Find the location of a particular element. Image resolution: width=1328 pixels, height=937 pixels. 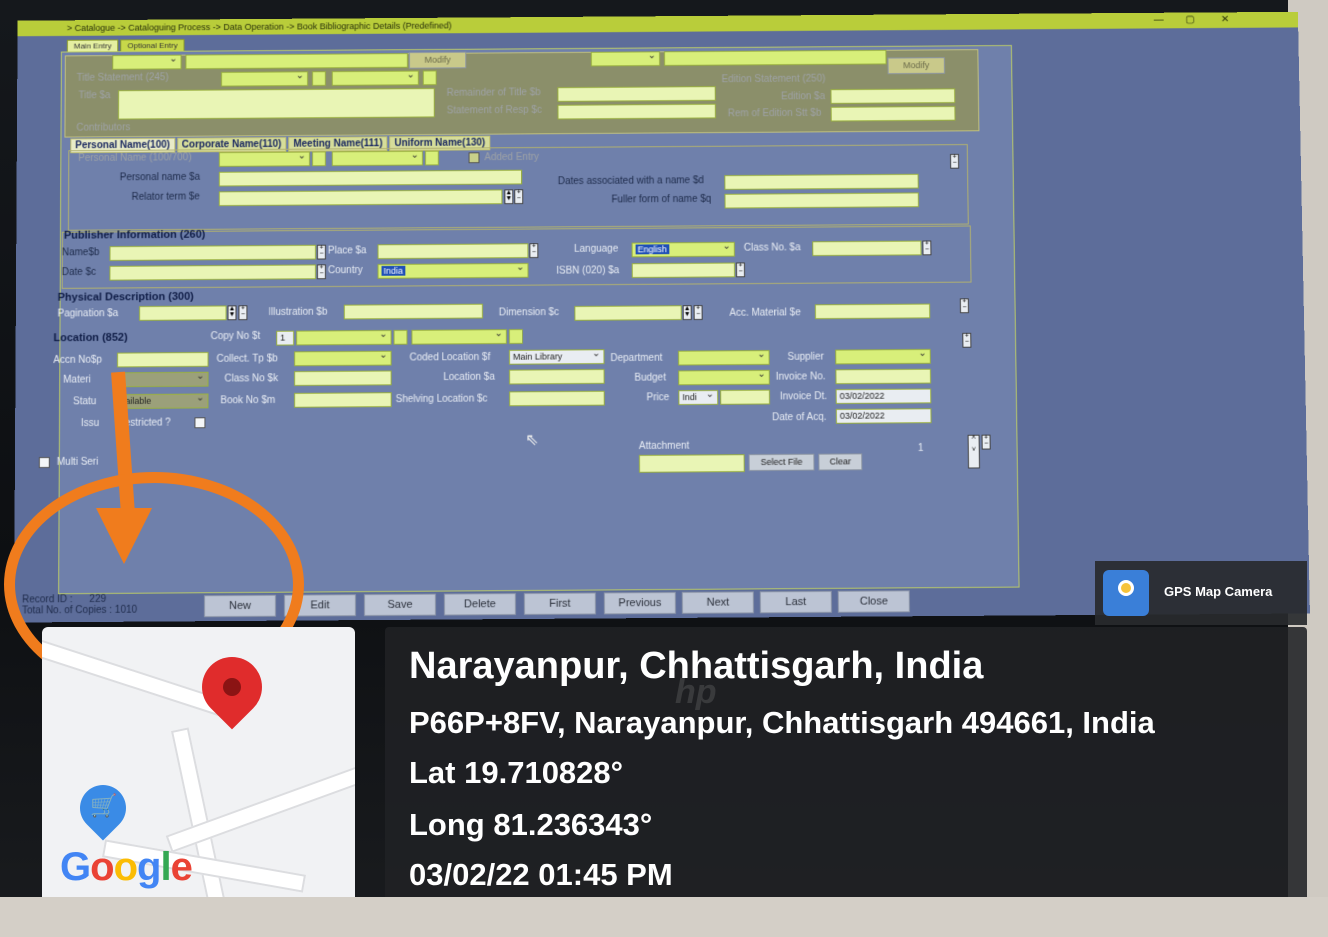

classno-k-field is located at coordinates (343, 378).